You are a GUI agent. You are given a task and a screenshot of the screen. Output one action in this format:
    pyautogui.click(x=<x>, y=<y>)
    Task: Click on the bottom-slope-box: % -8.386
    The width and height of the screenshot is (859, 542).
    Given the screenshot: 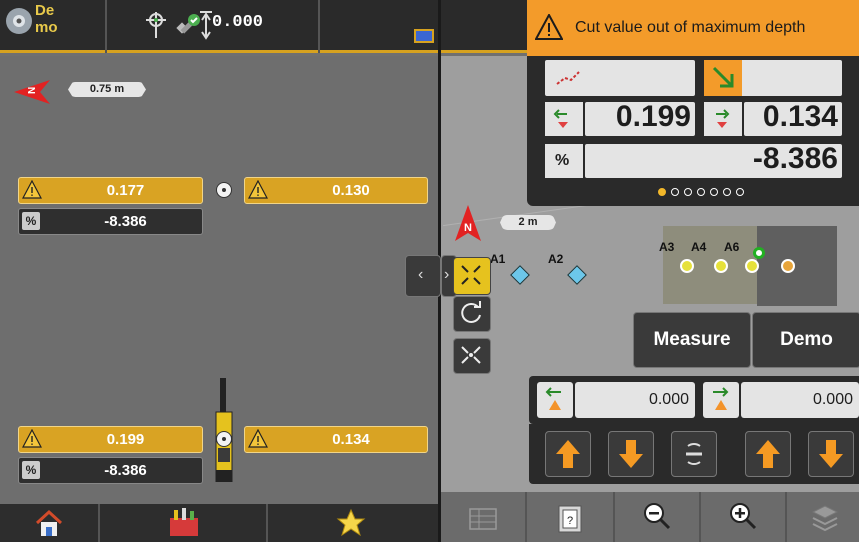 What is the action you would take?
    pyautogui.click(x=110, y=470)
    